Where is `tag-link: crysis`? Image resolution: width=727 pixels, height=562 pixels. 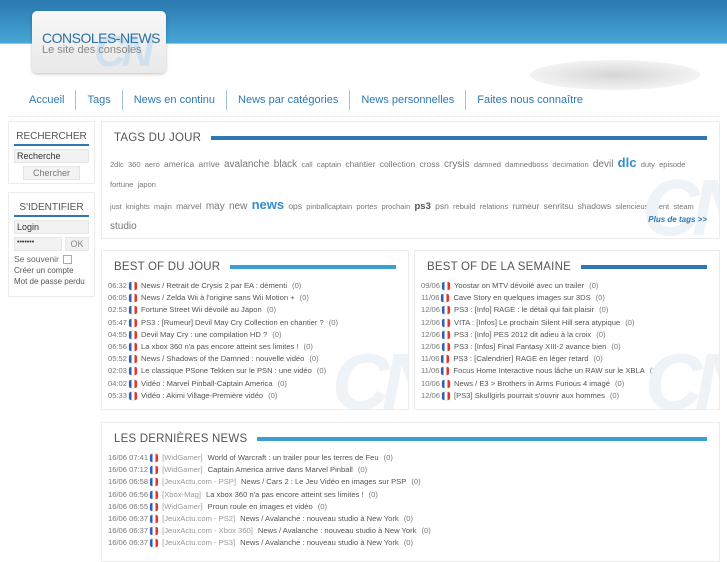
tag-link: crysis is located at coordinates (457, 164).